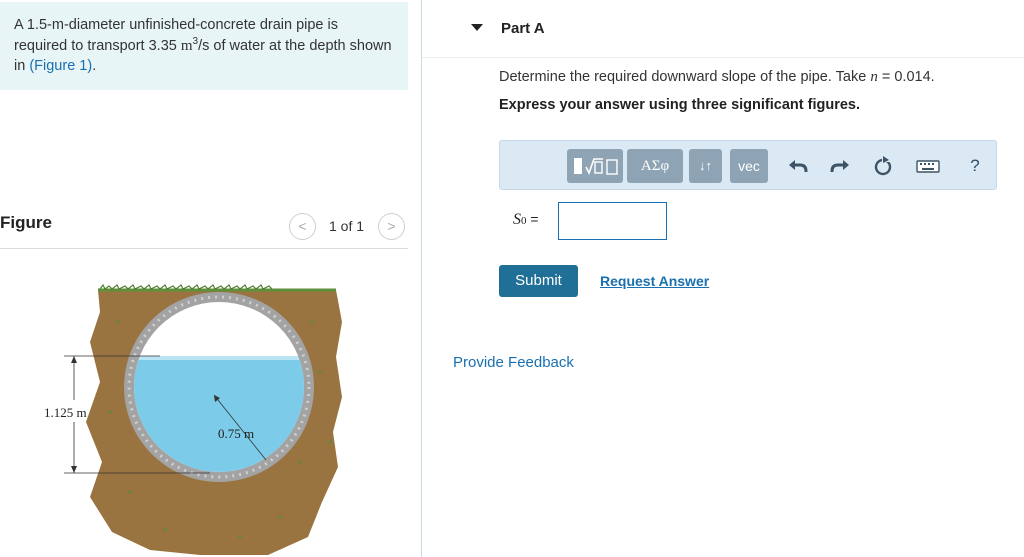 The height and width of the screenshot is (557, 1024). I want to click on arrows-button: ↓↑, so click(705, 166).